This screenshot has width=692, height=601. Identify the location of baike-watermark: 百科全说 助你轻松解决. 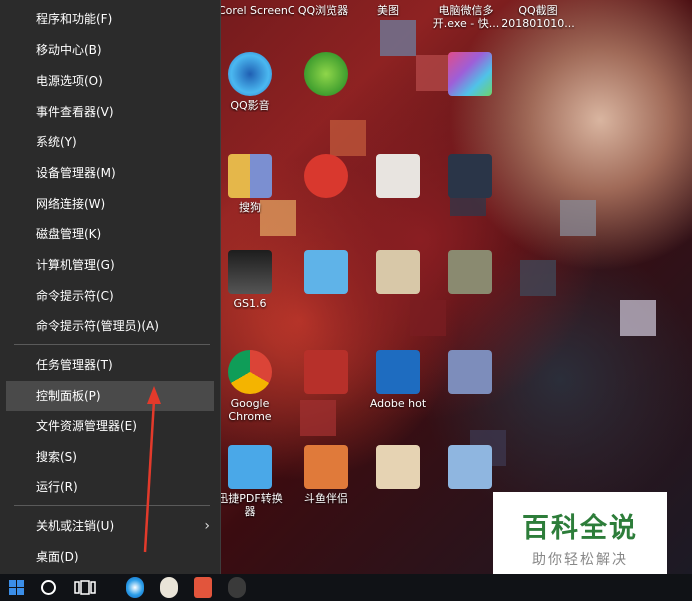
(580, 534).